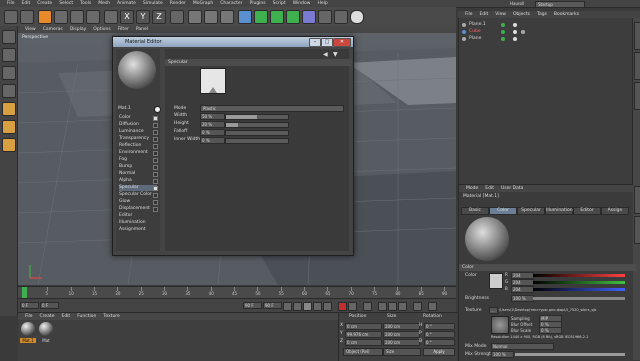 The width and height of the screenshot is (640, 361). Describe the element at coordinates (489, 188) in the screenshot. I see `am-menu-edit: Edit` at that location.